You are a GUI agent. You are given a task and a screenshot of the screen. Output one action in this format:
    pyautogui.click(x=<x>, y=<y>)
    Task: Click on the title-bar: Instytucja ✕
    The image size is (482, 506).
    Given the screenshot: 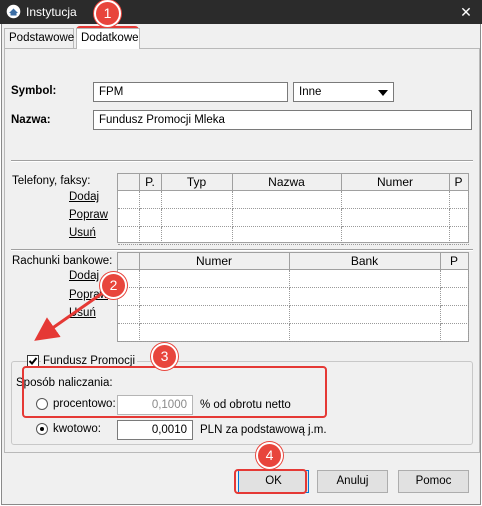 What is the action you would take?
    pyautogui.click(x=241, y=12)
    